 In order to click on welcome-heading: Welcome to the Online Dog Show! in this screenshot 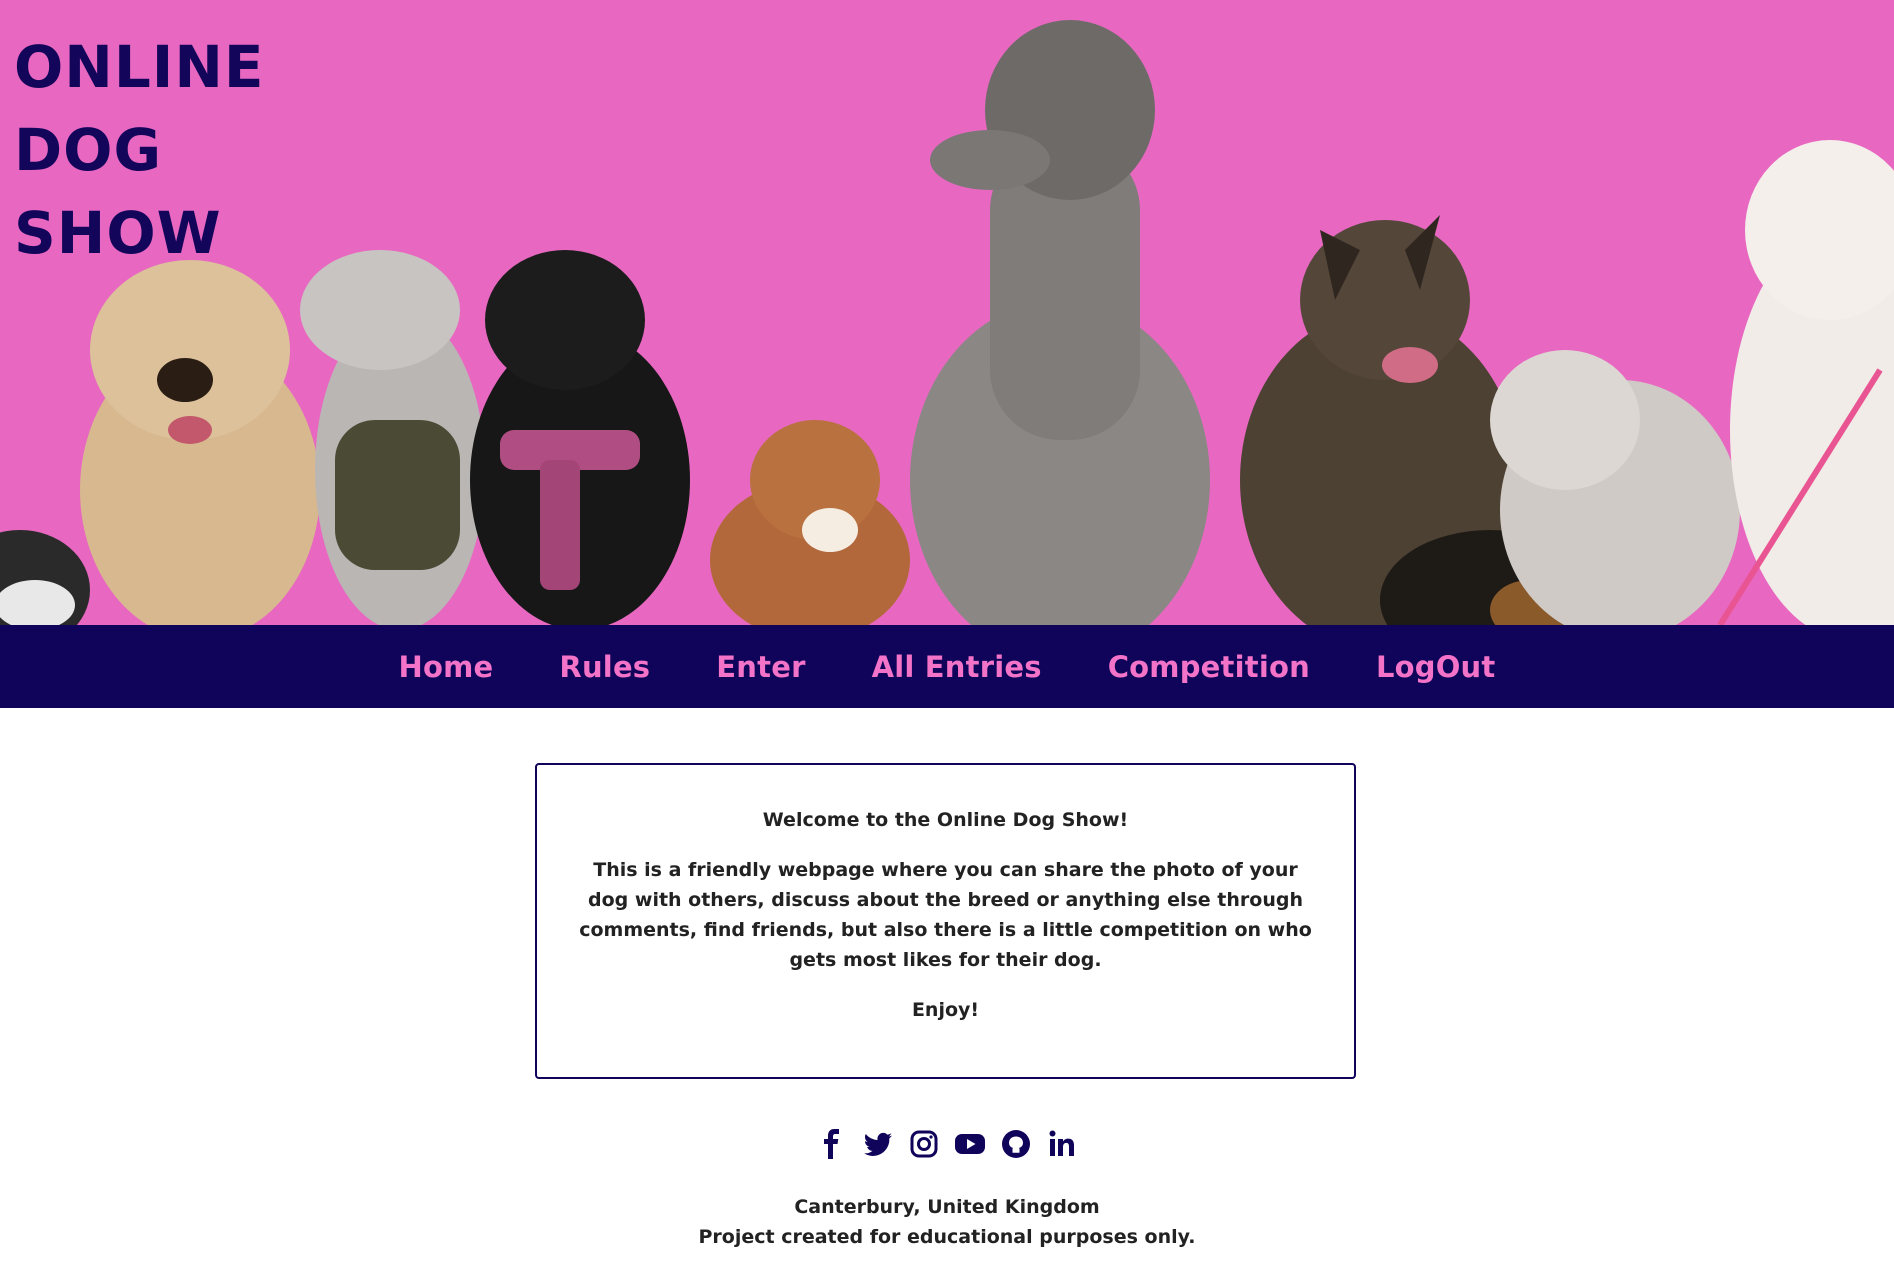, I will do `click(945, 820)`.